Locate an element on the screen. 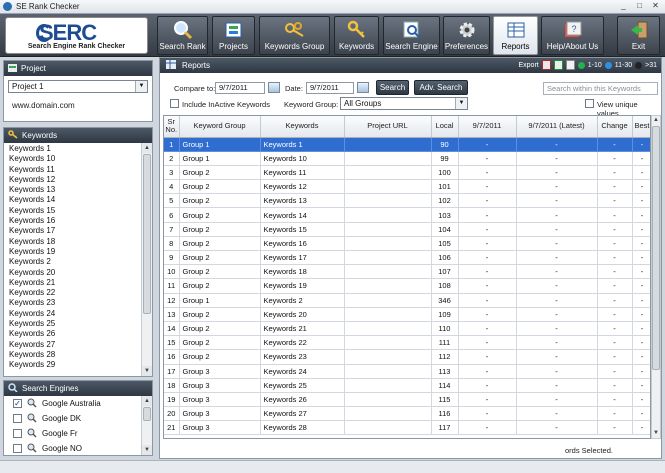 This screenshot has width=665, height=473. keyword-list-item: Keywords 28 is located at coordinates (75, 355).